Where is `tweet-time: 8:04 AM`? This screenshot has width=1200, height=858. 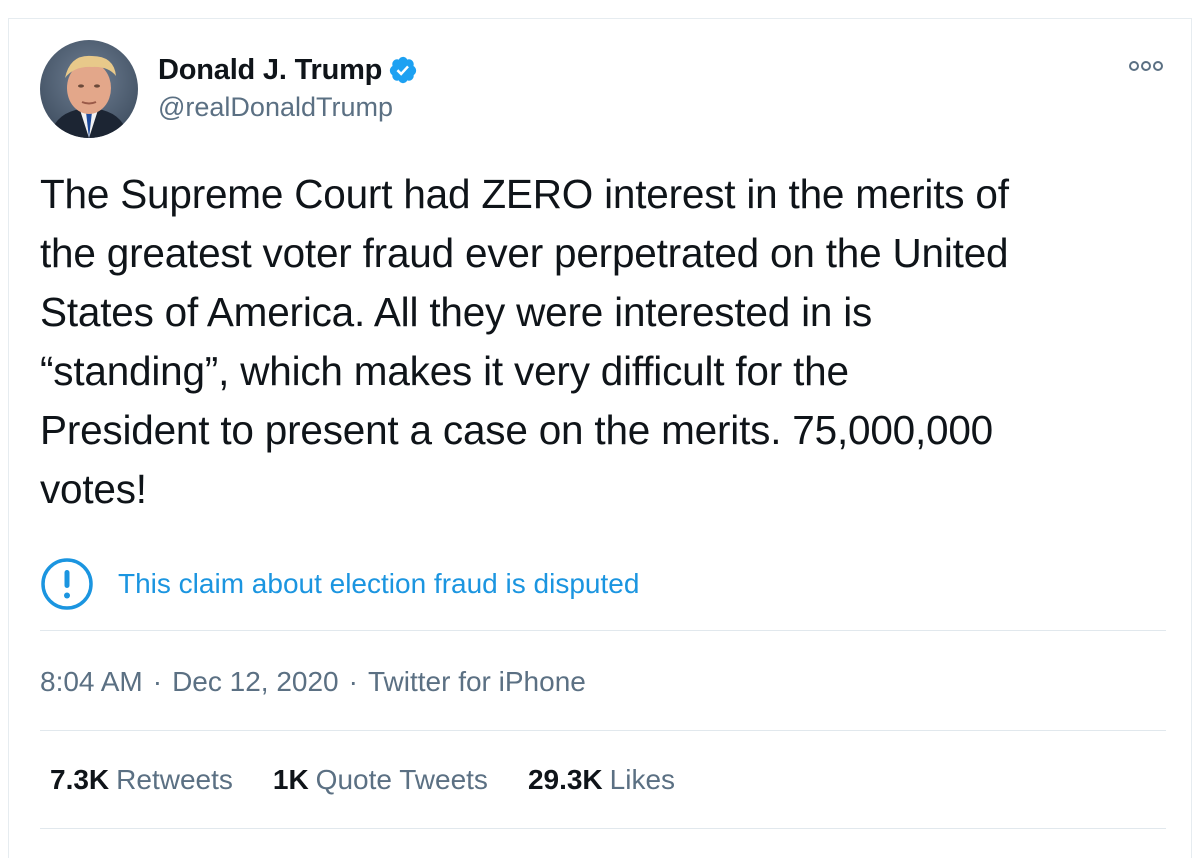
tweet-time: 8:04 AM is located at coordinates (91, 682).